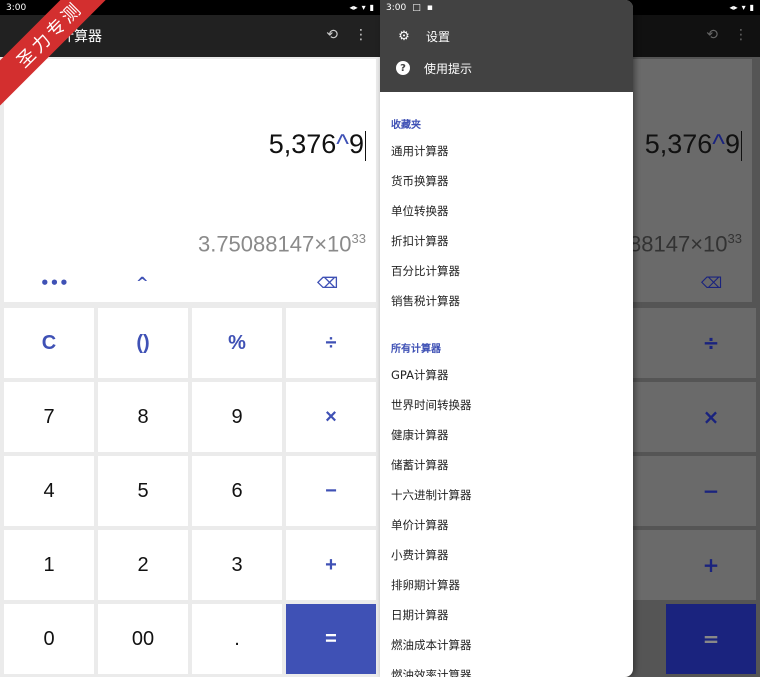  Describe the element at coordinates (342, 144) in the screenshot. I see `expression-operator: ^` at that location.